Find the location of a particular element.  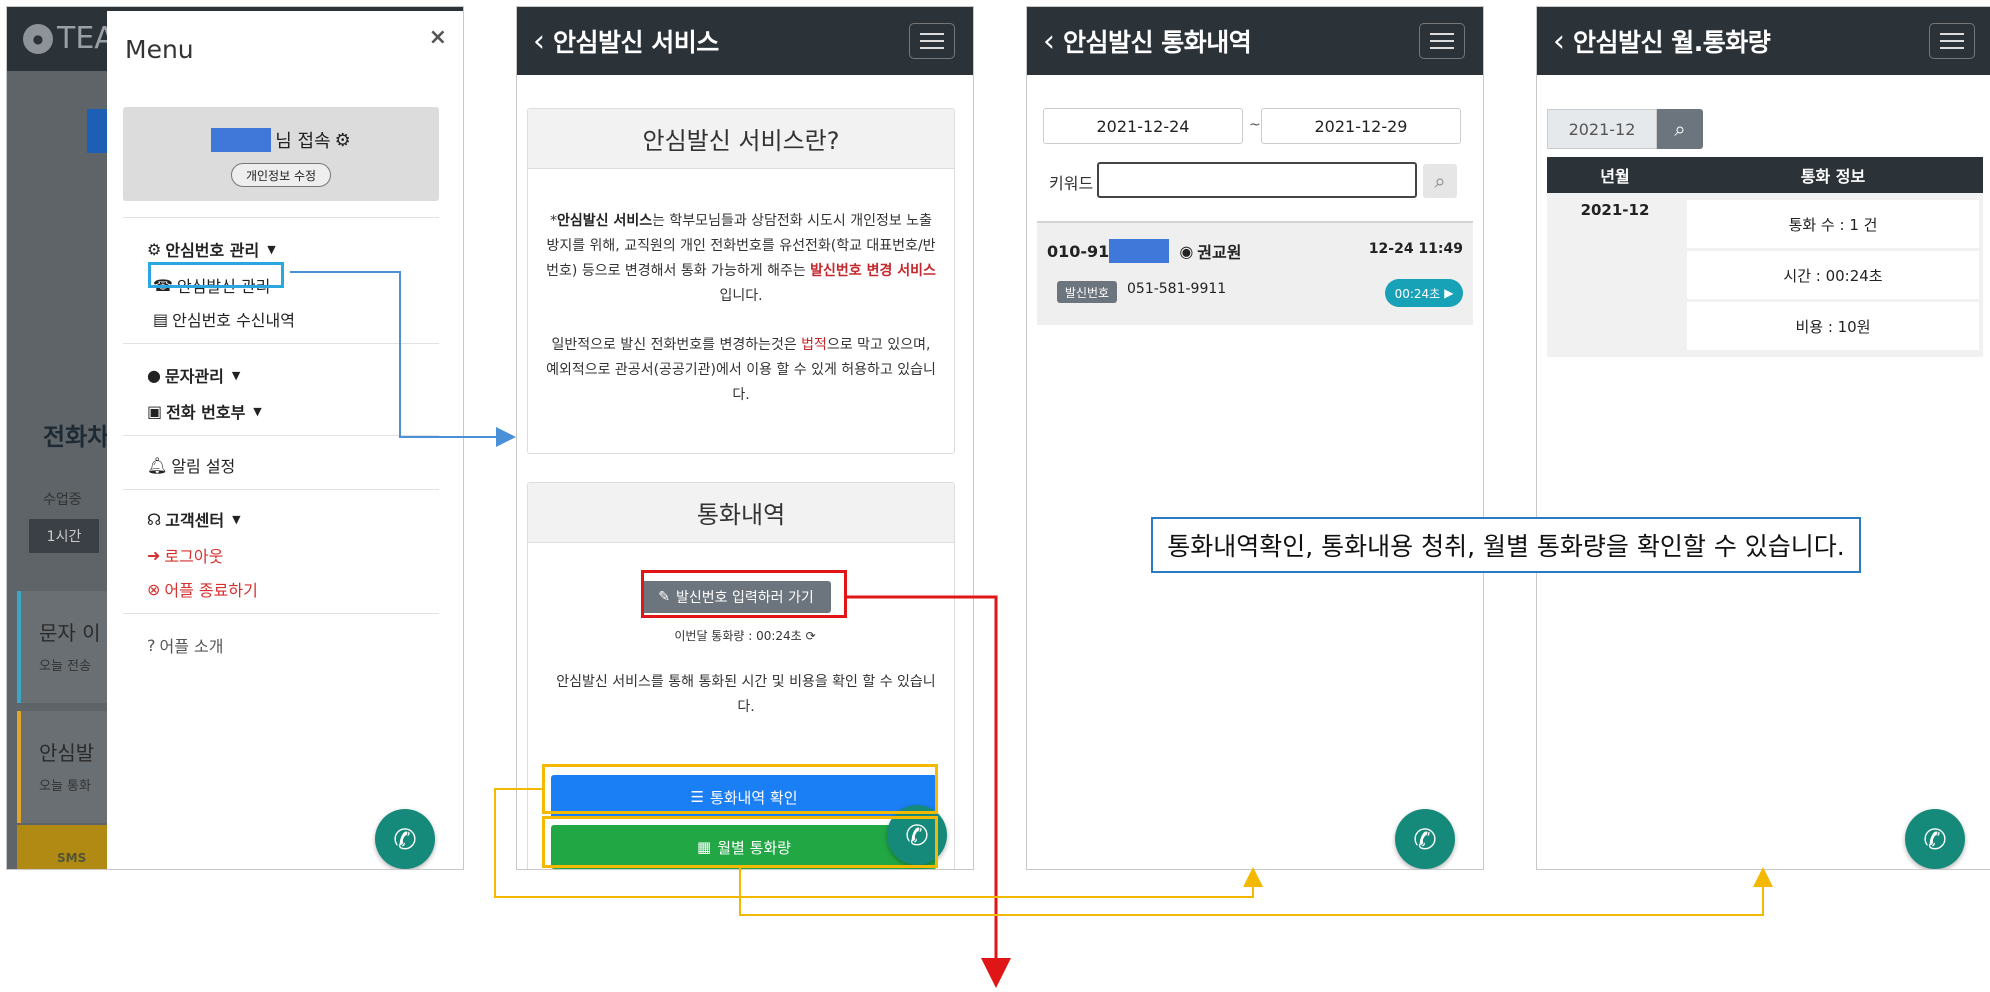

top-bar: ‹ 안심발신 서비스 is located at coordinates (745, 41).